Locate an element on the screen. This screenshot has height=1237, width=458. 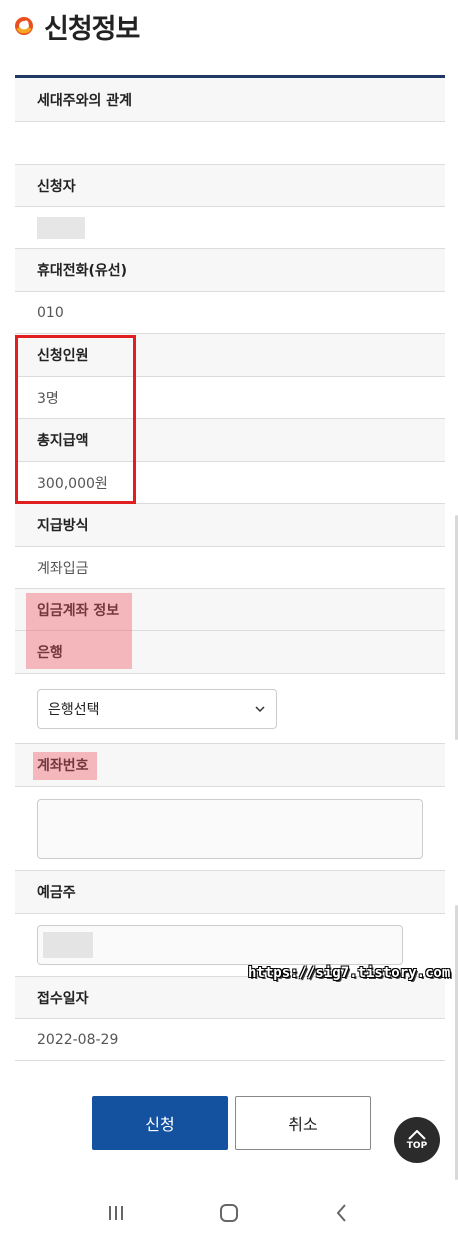
phone-value: 010 is located at coordinates (230, 313).